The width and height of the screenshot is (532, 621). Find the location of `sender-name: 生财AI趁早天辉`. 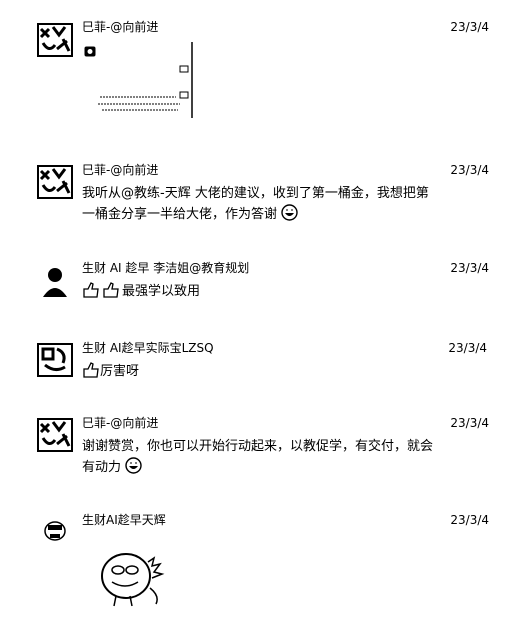

sender-name: 生财AI趁早天辉 is located at coordinates (124, 520).